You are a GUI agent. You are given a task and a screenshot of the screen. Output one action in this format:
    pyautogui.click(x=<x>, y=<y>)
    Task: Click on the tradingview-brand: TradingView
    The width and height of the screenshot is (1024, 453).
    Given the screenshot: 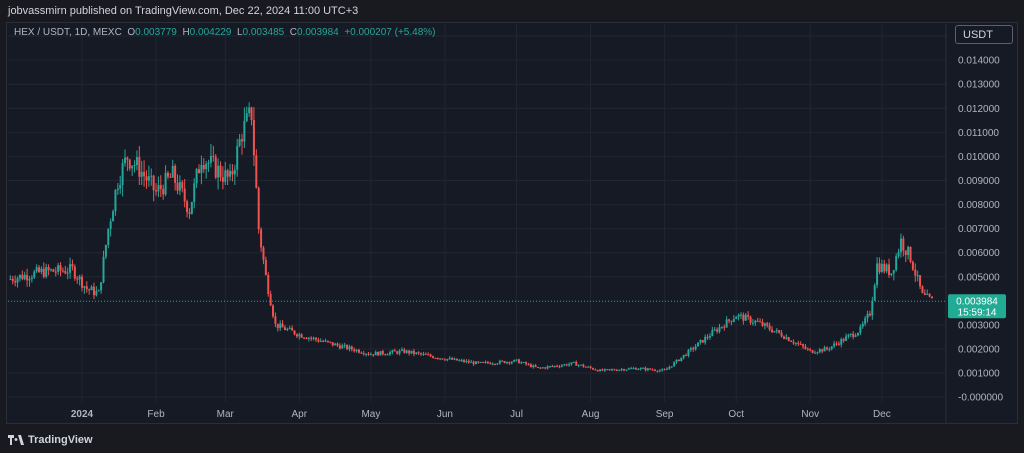 What is the action you would take?
    pyautogui.click(x=50, y=440)
    